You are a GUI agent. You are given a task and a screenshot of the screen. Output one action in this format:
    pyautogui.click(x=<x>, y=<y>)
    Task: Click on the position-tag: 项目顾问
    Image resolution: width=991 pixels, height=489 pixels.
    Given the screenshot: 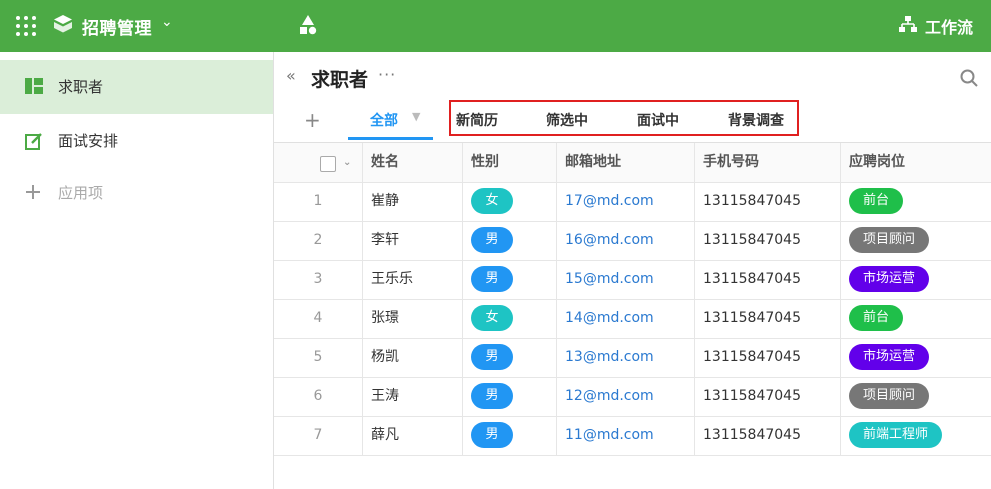 What is the action you would take?
    pyautogui.click(x=889, y=240)
    